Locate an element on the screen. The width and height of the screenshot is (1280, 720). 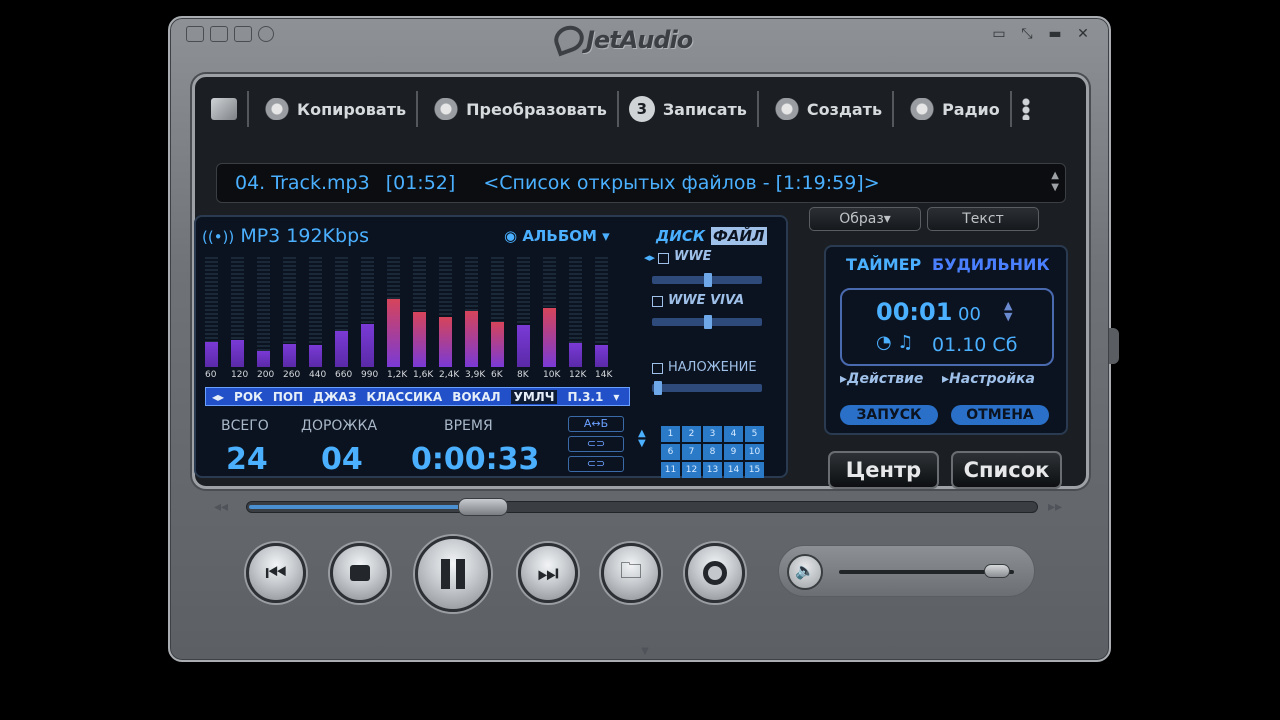
eq-toggle-icon: ◂▸ is located at coordinates (218, 397).